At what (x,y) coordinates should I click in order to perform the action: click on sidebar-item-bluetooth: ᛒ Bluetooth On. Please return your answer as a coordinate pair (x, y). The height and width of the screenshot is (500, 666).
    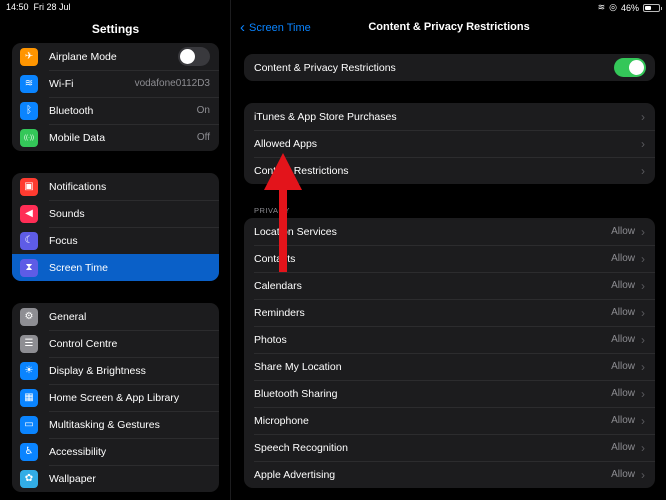
    Looking at the image, I should click on (115, 110).